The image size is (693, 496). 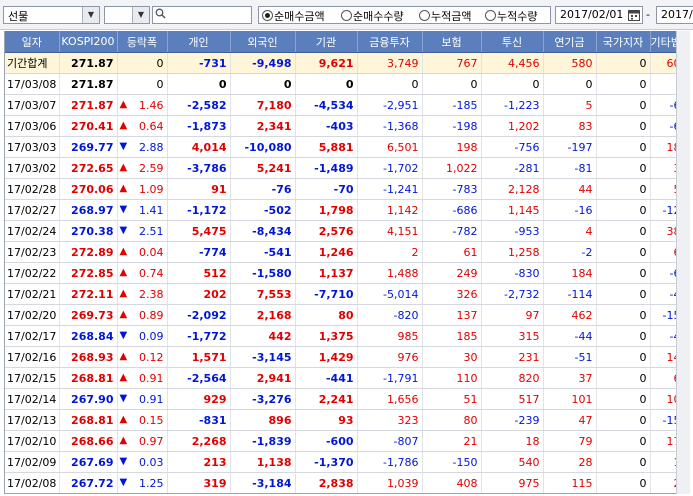 I want to click on cell-trust: 820, so click(x=512, y=378).